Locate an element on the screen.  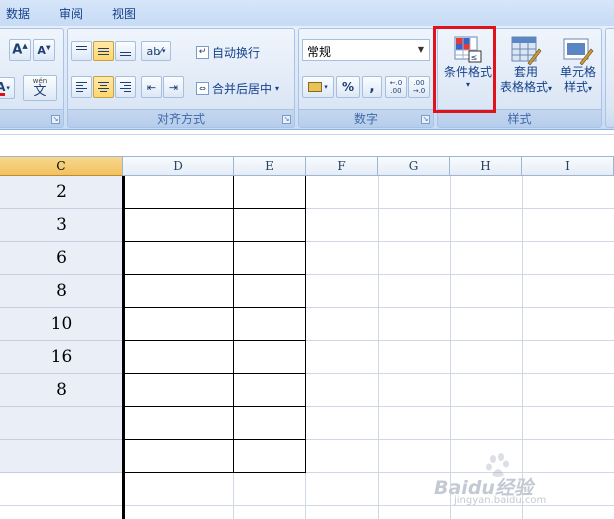
phonetic-char: 文 is located at coordinates (40, 91).